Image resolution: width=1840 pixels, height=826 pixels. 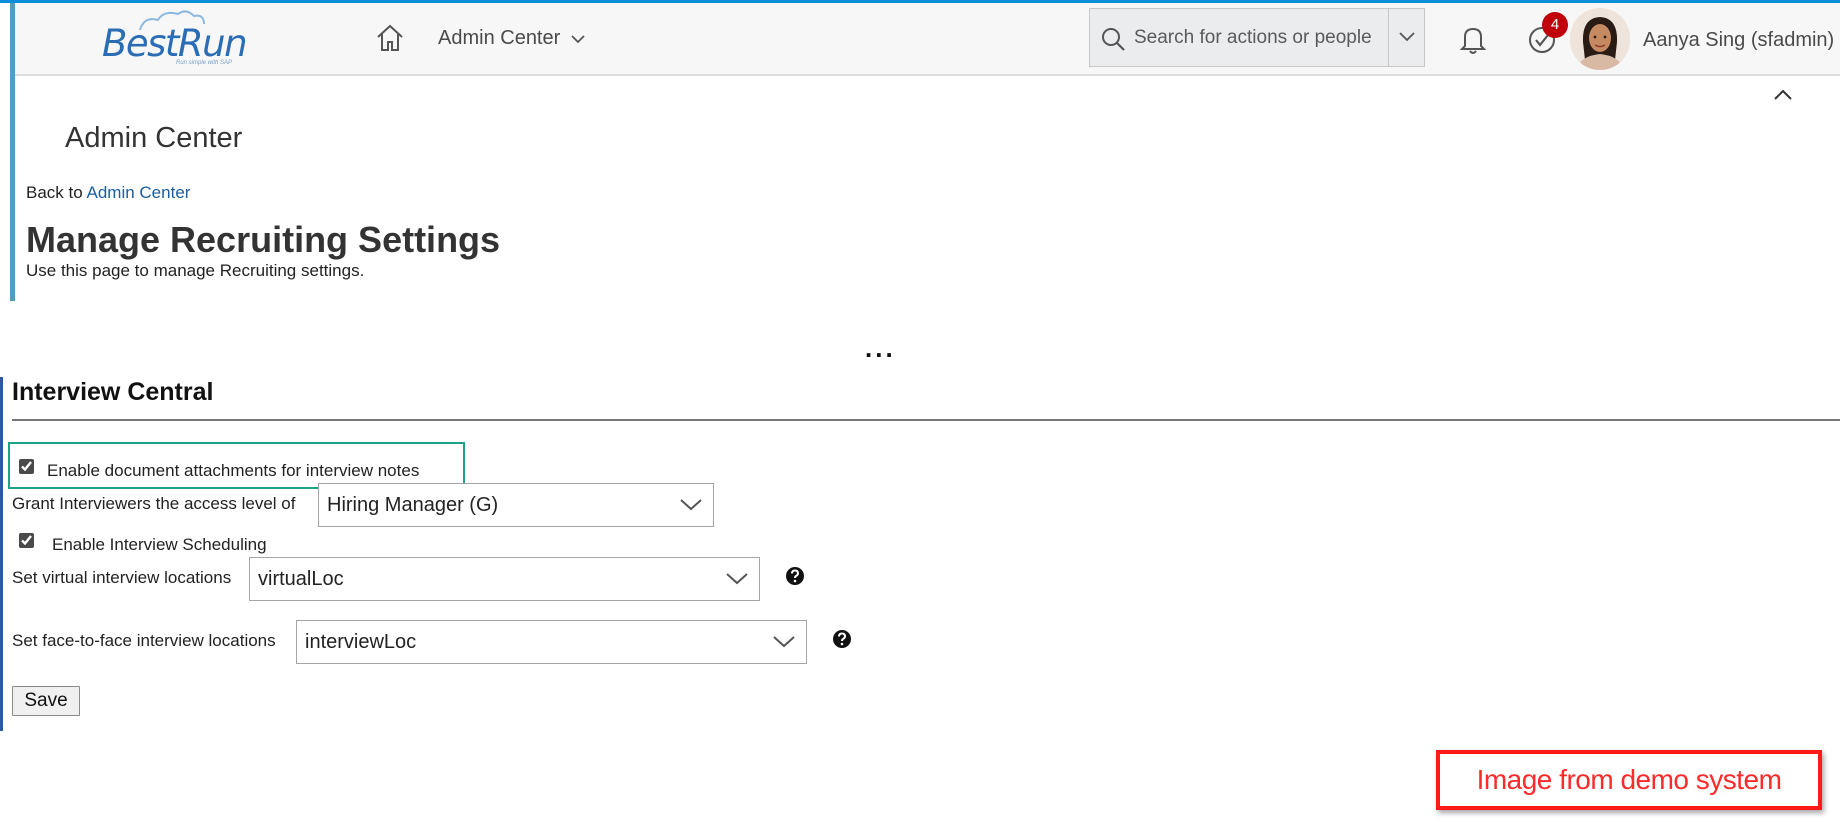 What do you see at coordinates (1555, 25) in the screenshot?
I see `todo-count-badge: 4` at bounding box center [1555, 25].